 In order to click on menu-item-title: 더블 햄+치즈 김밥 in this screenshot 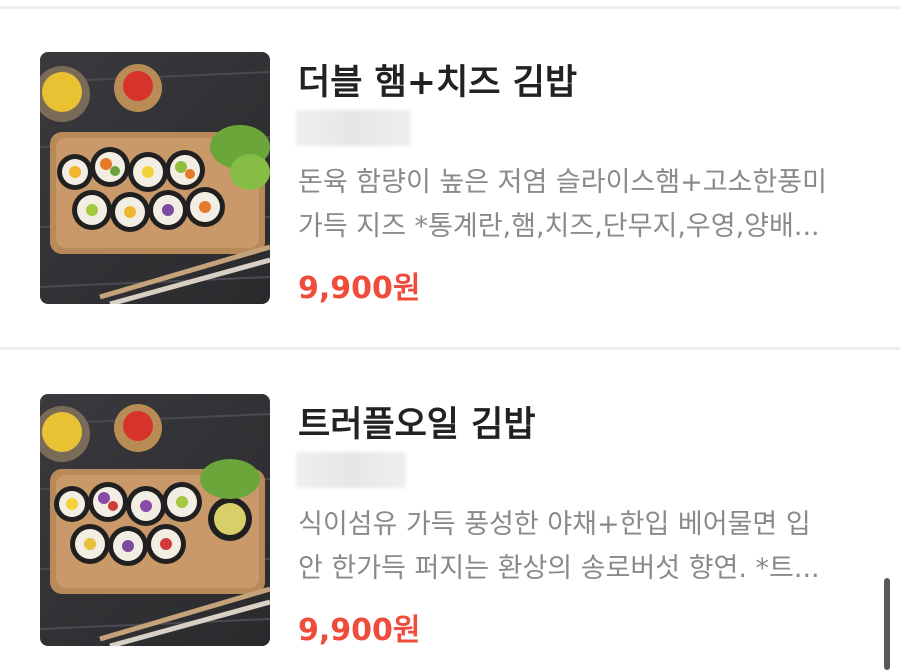, I will do `click(438, 83)`.